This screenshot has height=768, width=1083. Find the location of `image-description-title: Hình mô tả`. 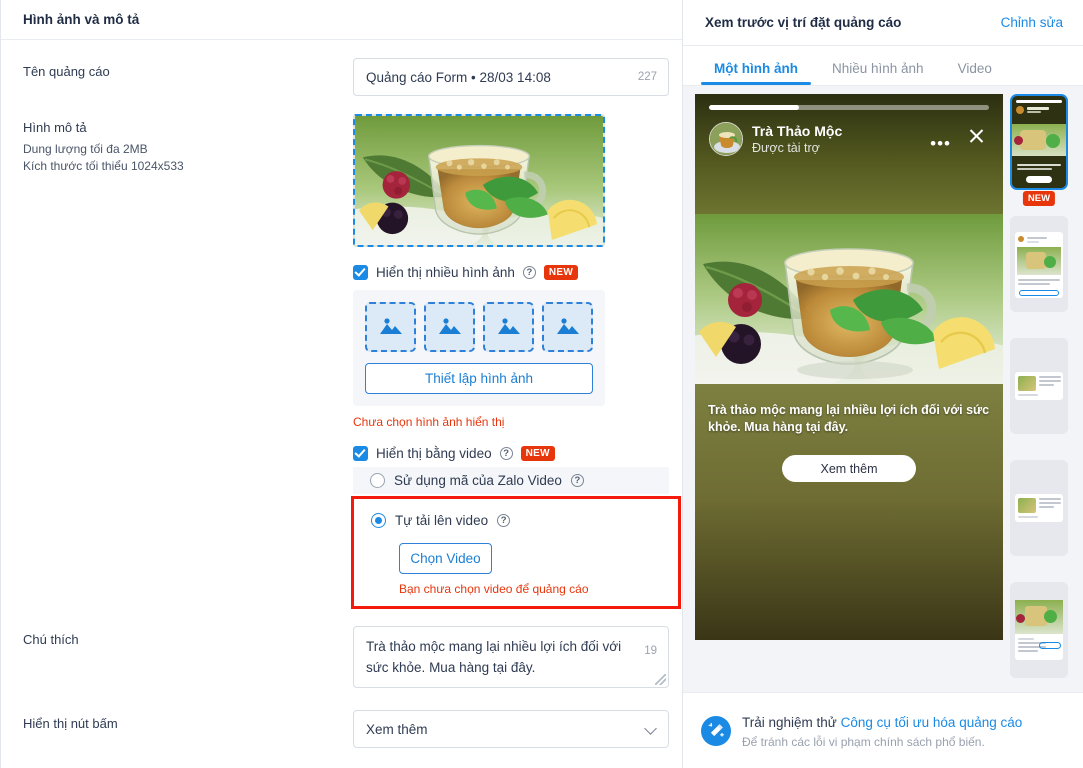

image-description-title: Hình mô tả is located at coordinates (55, 127).